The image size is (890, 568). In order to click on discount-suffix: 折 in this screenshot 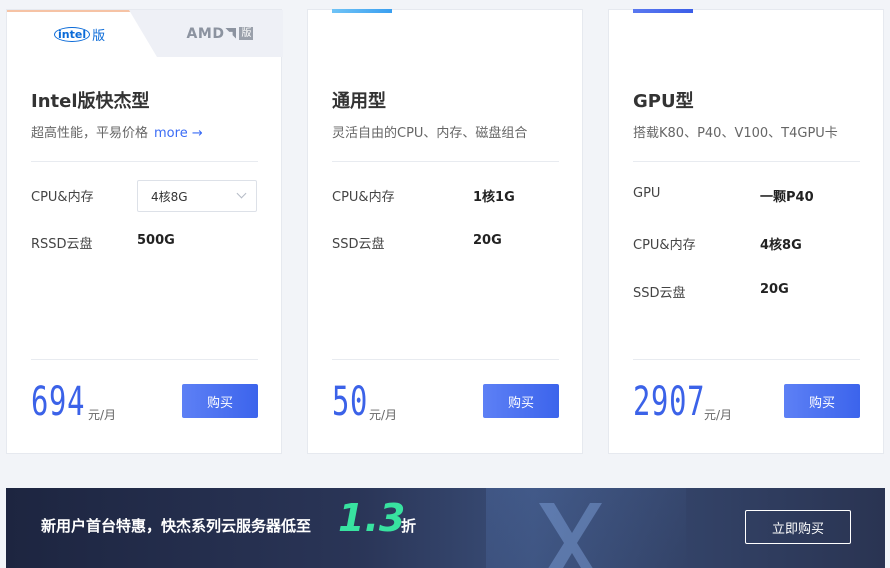, I will do `click(409, 526)`.